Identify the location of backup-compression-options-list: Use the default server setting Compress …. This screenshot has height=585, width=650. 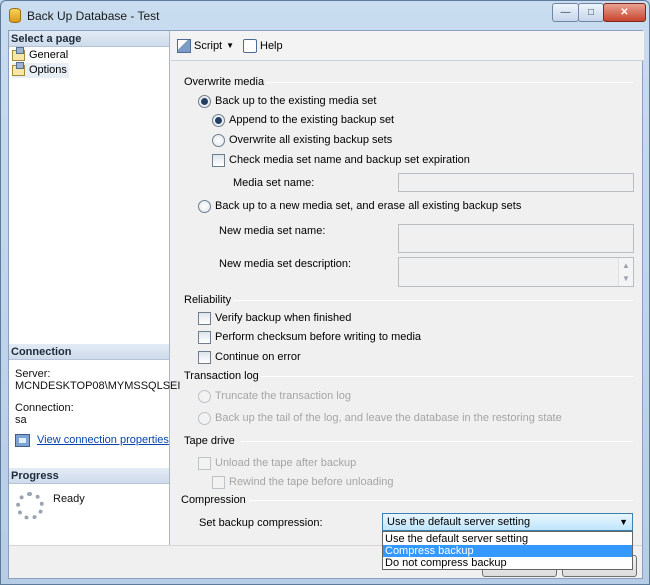
(507, 550).